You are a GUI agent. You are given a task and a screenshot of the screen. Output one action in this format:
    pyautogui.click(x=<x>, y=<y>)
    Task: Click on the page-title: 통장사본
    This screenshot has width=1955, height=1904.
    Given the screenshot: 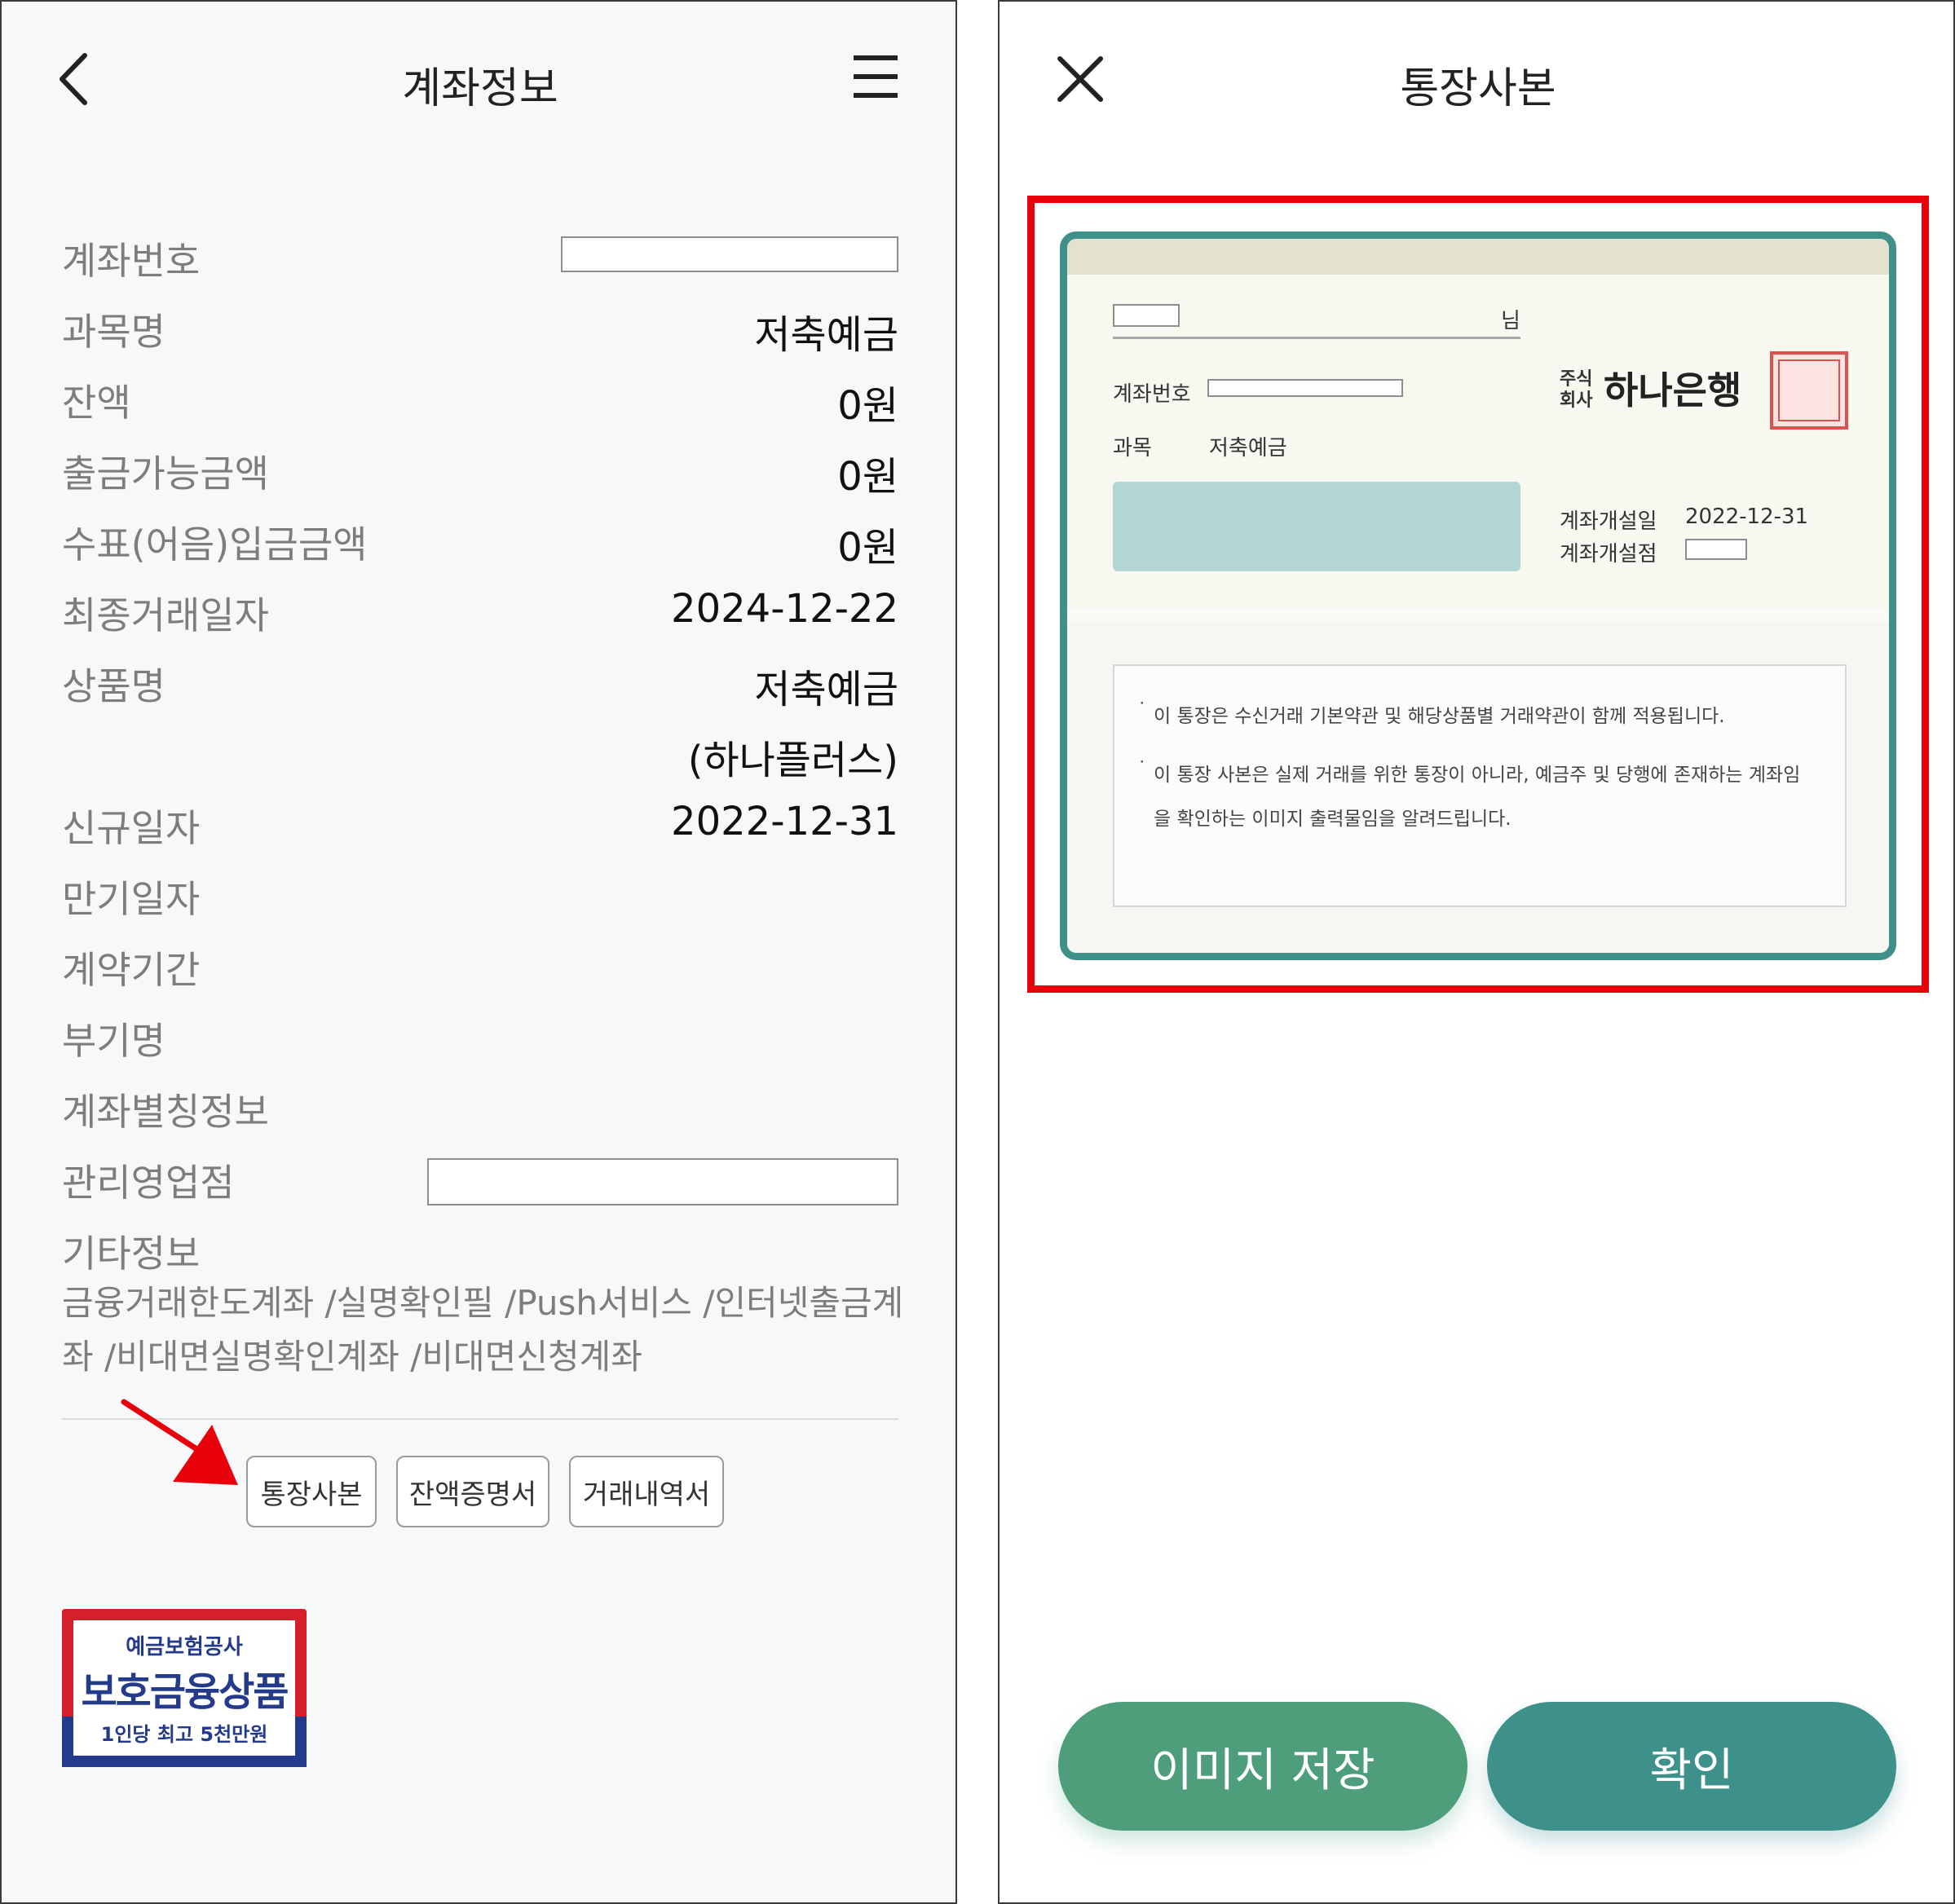 What is the action you would take?
    pyautogui.click(x=1478, y=89)
    